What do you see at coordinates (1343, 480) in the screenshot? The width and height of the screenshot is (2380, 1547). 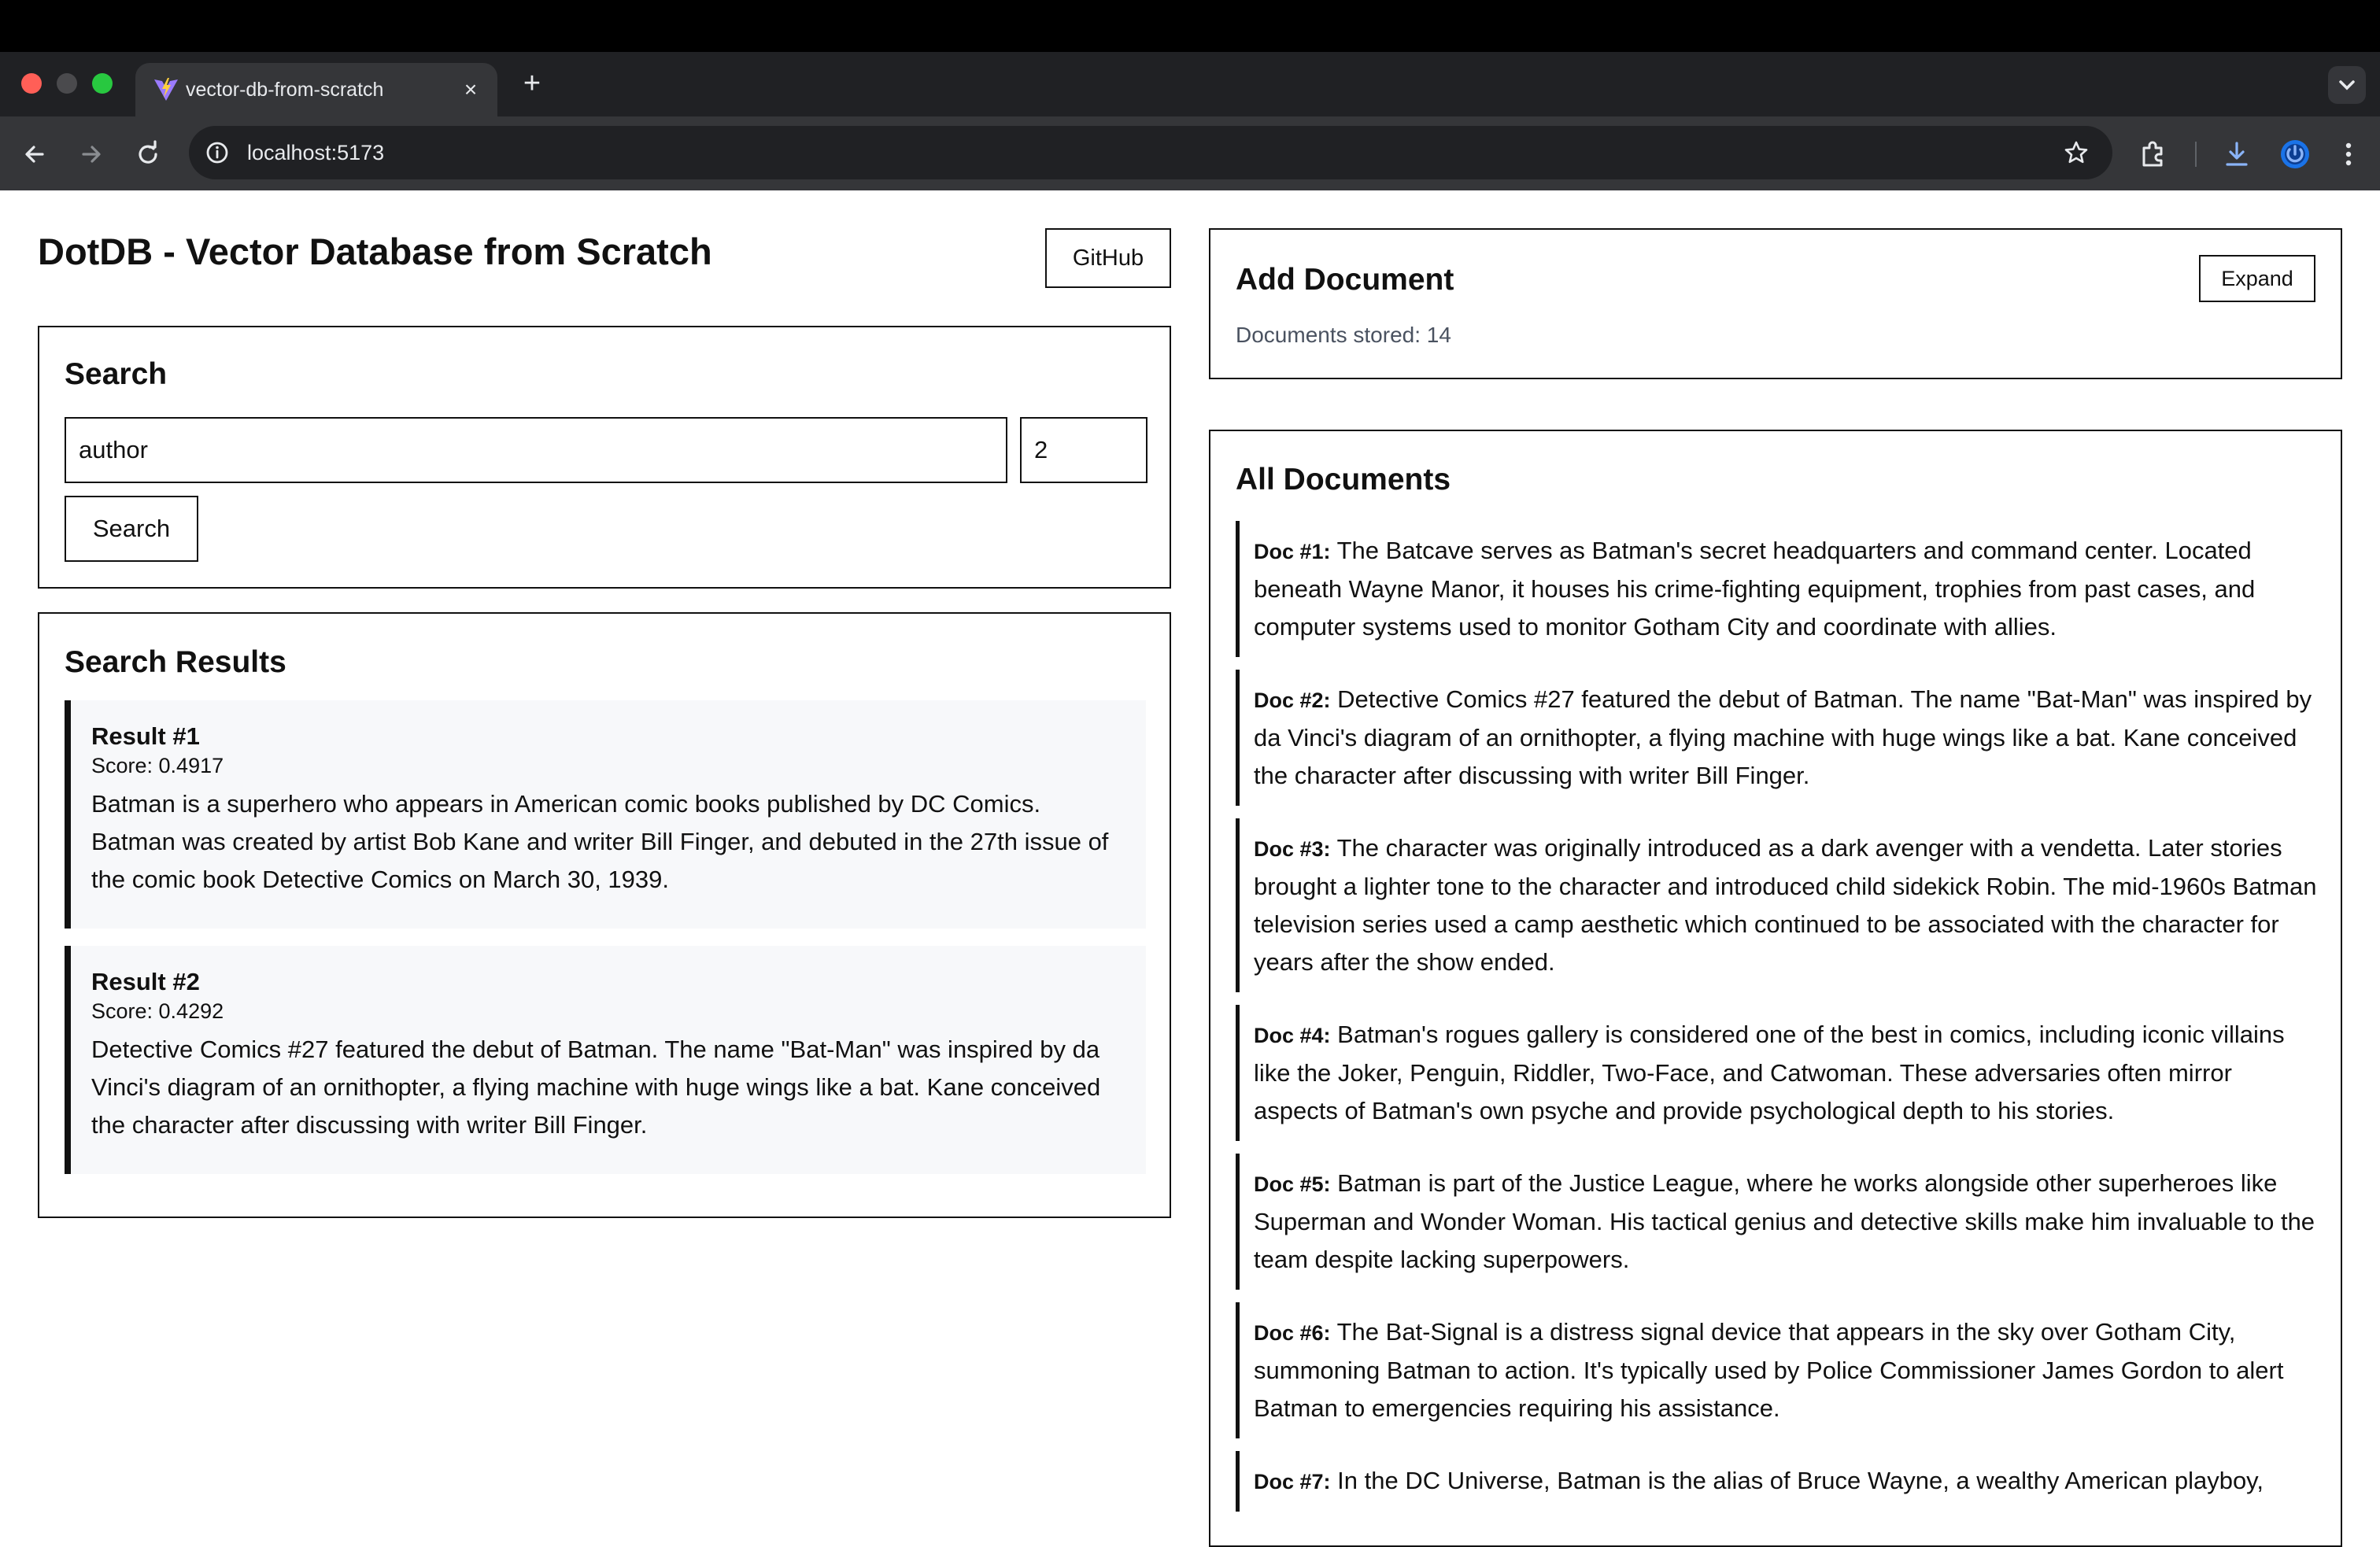 I see `all-documents-heading: All Documents` at bounding box center [1343, 480].